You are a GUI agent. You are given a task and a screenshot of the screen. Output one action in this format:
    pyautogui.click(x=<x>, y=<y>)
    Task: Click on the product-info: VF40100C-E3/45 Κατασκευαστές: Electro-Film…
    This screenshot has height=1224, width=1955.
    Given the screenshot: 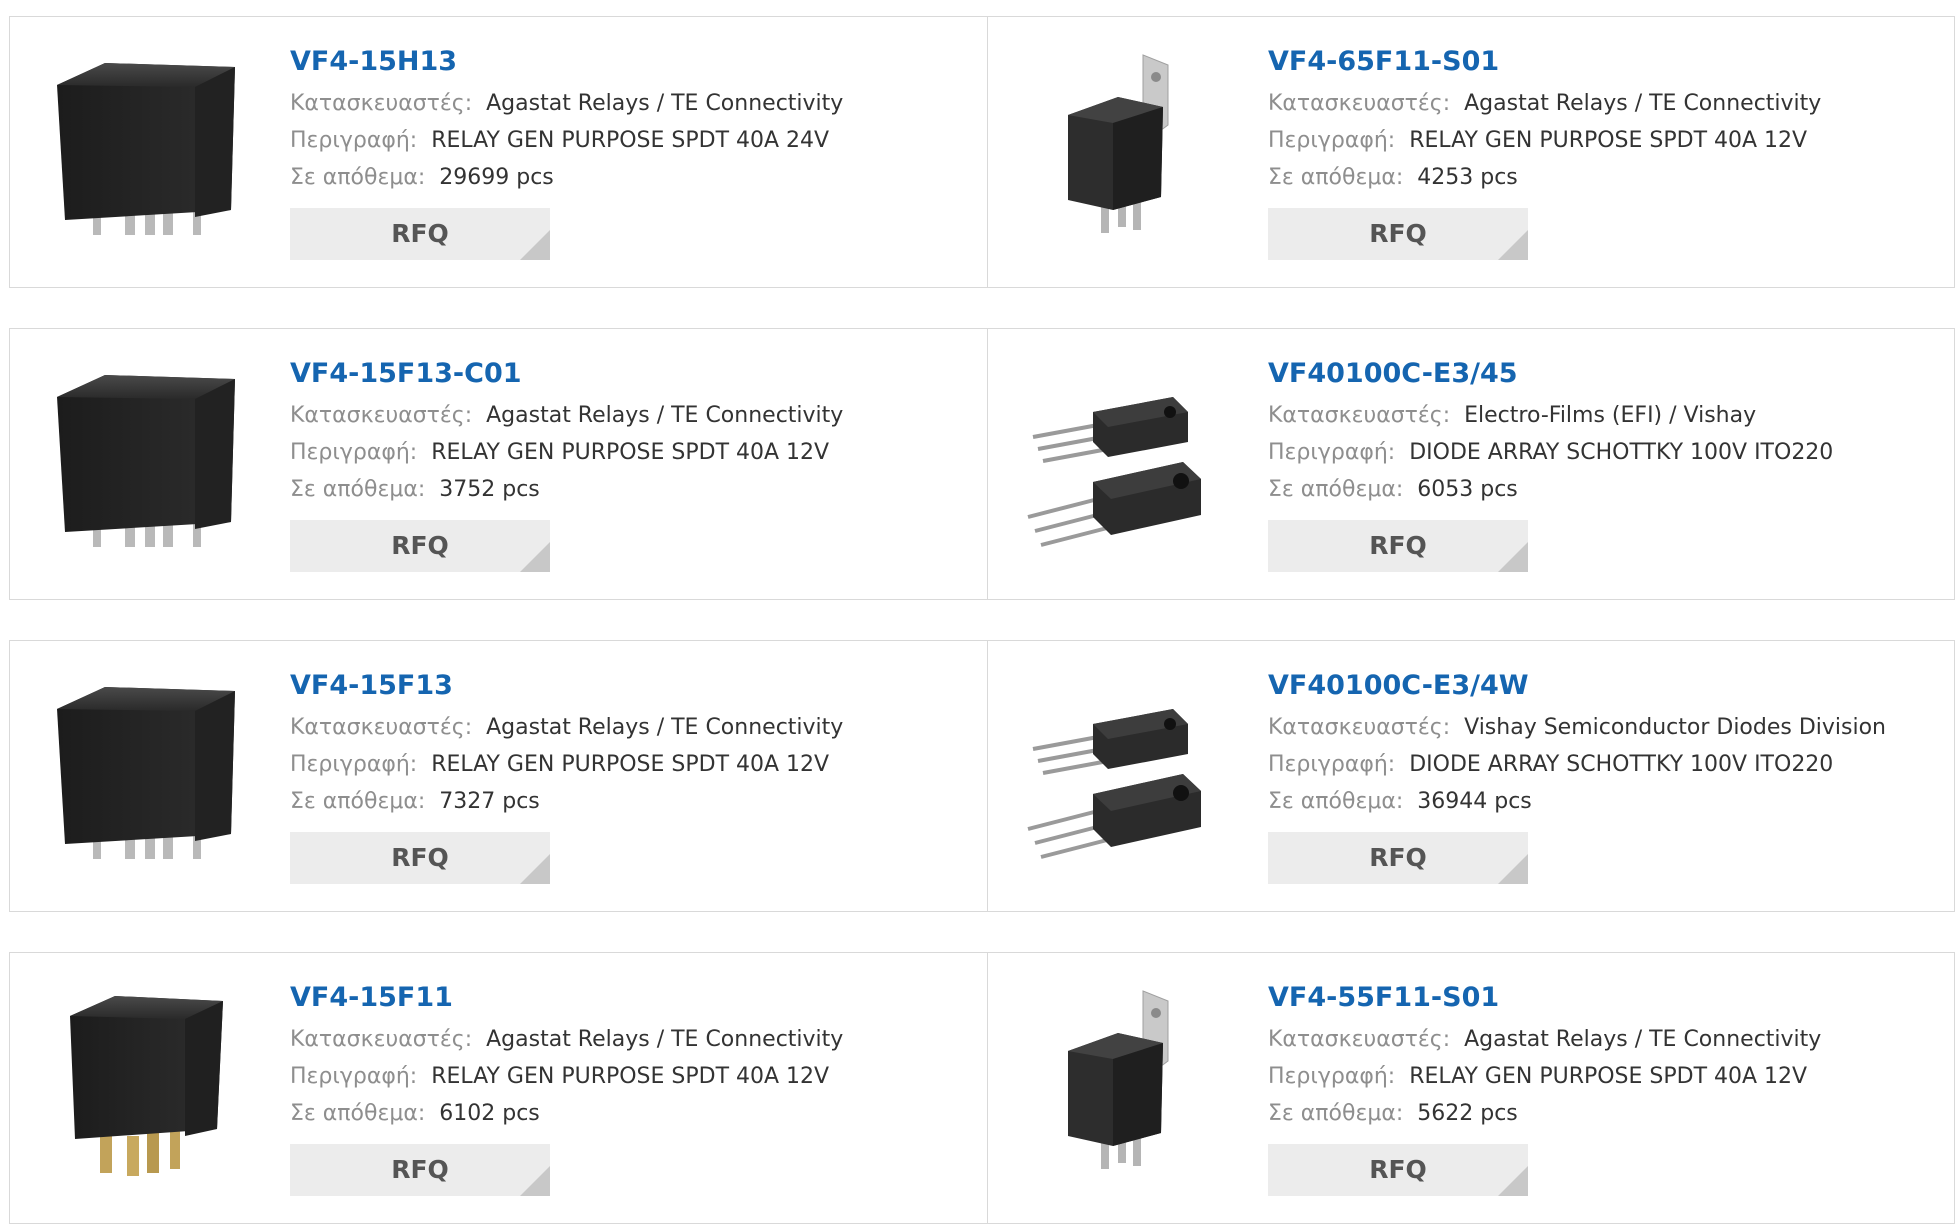 What is the action you would take?
    pyautogui.click(x=1598, y=464)
    